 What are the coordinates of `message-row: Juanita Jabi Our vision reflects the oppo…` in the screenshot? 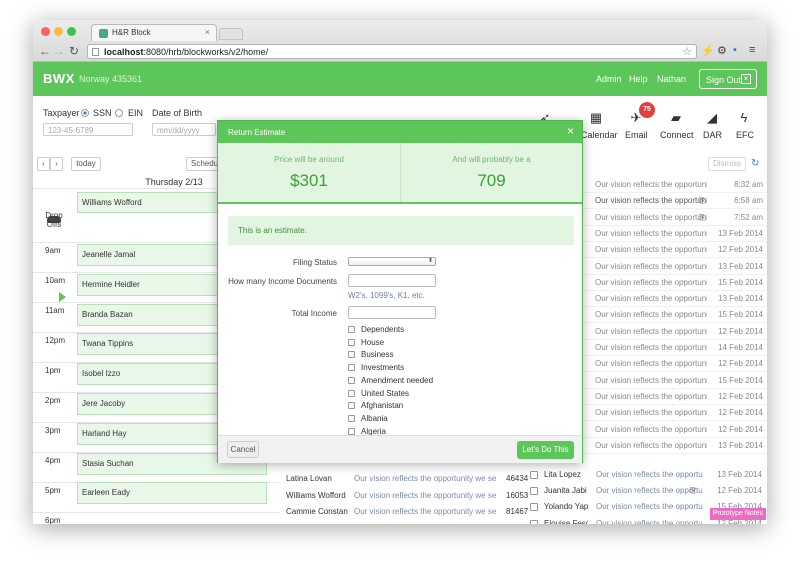 It's located at (648, 493).